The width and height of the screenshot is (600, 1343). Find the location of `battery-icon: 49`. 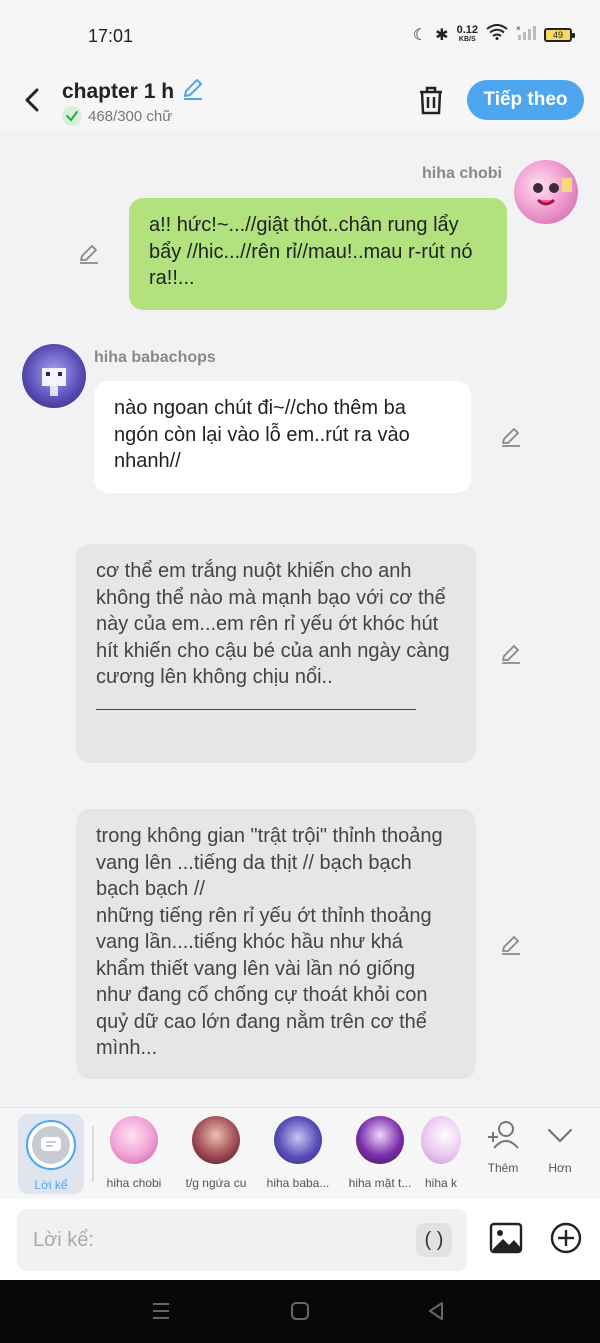

battery-icon: 49 is located at coordinates (559, 34).